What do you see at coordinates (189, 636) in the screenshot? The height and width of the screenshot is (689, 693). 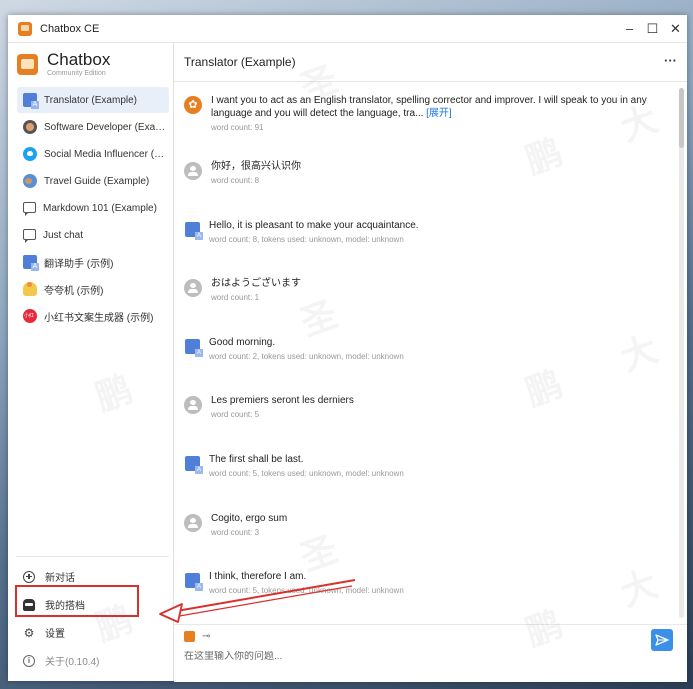 I see `composer-role-icon` at bounding box center [189, 636].